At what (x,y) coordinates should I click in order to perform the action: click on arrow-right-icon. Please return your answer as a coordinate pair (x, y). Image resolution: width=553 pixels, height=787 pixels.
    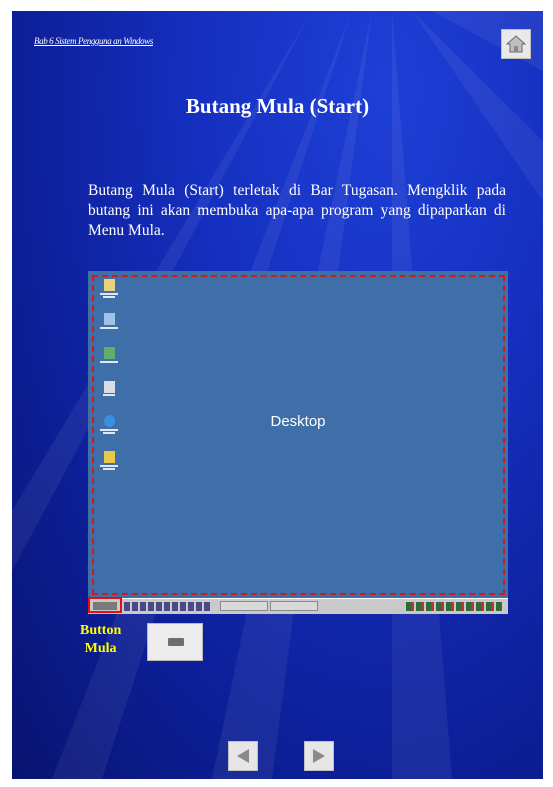
    Looking at the image, I should click on (319, 756).